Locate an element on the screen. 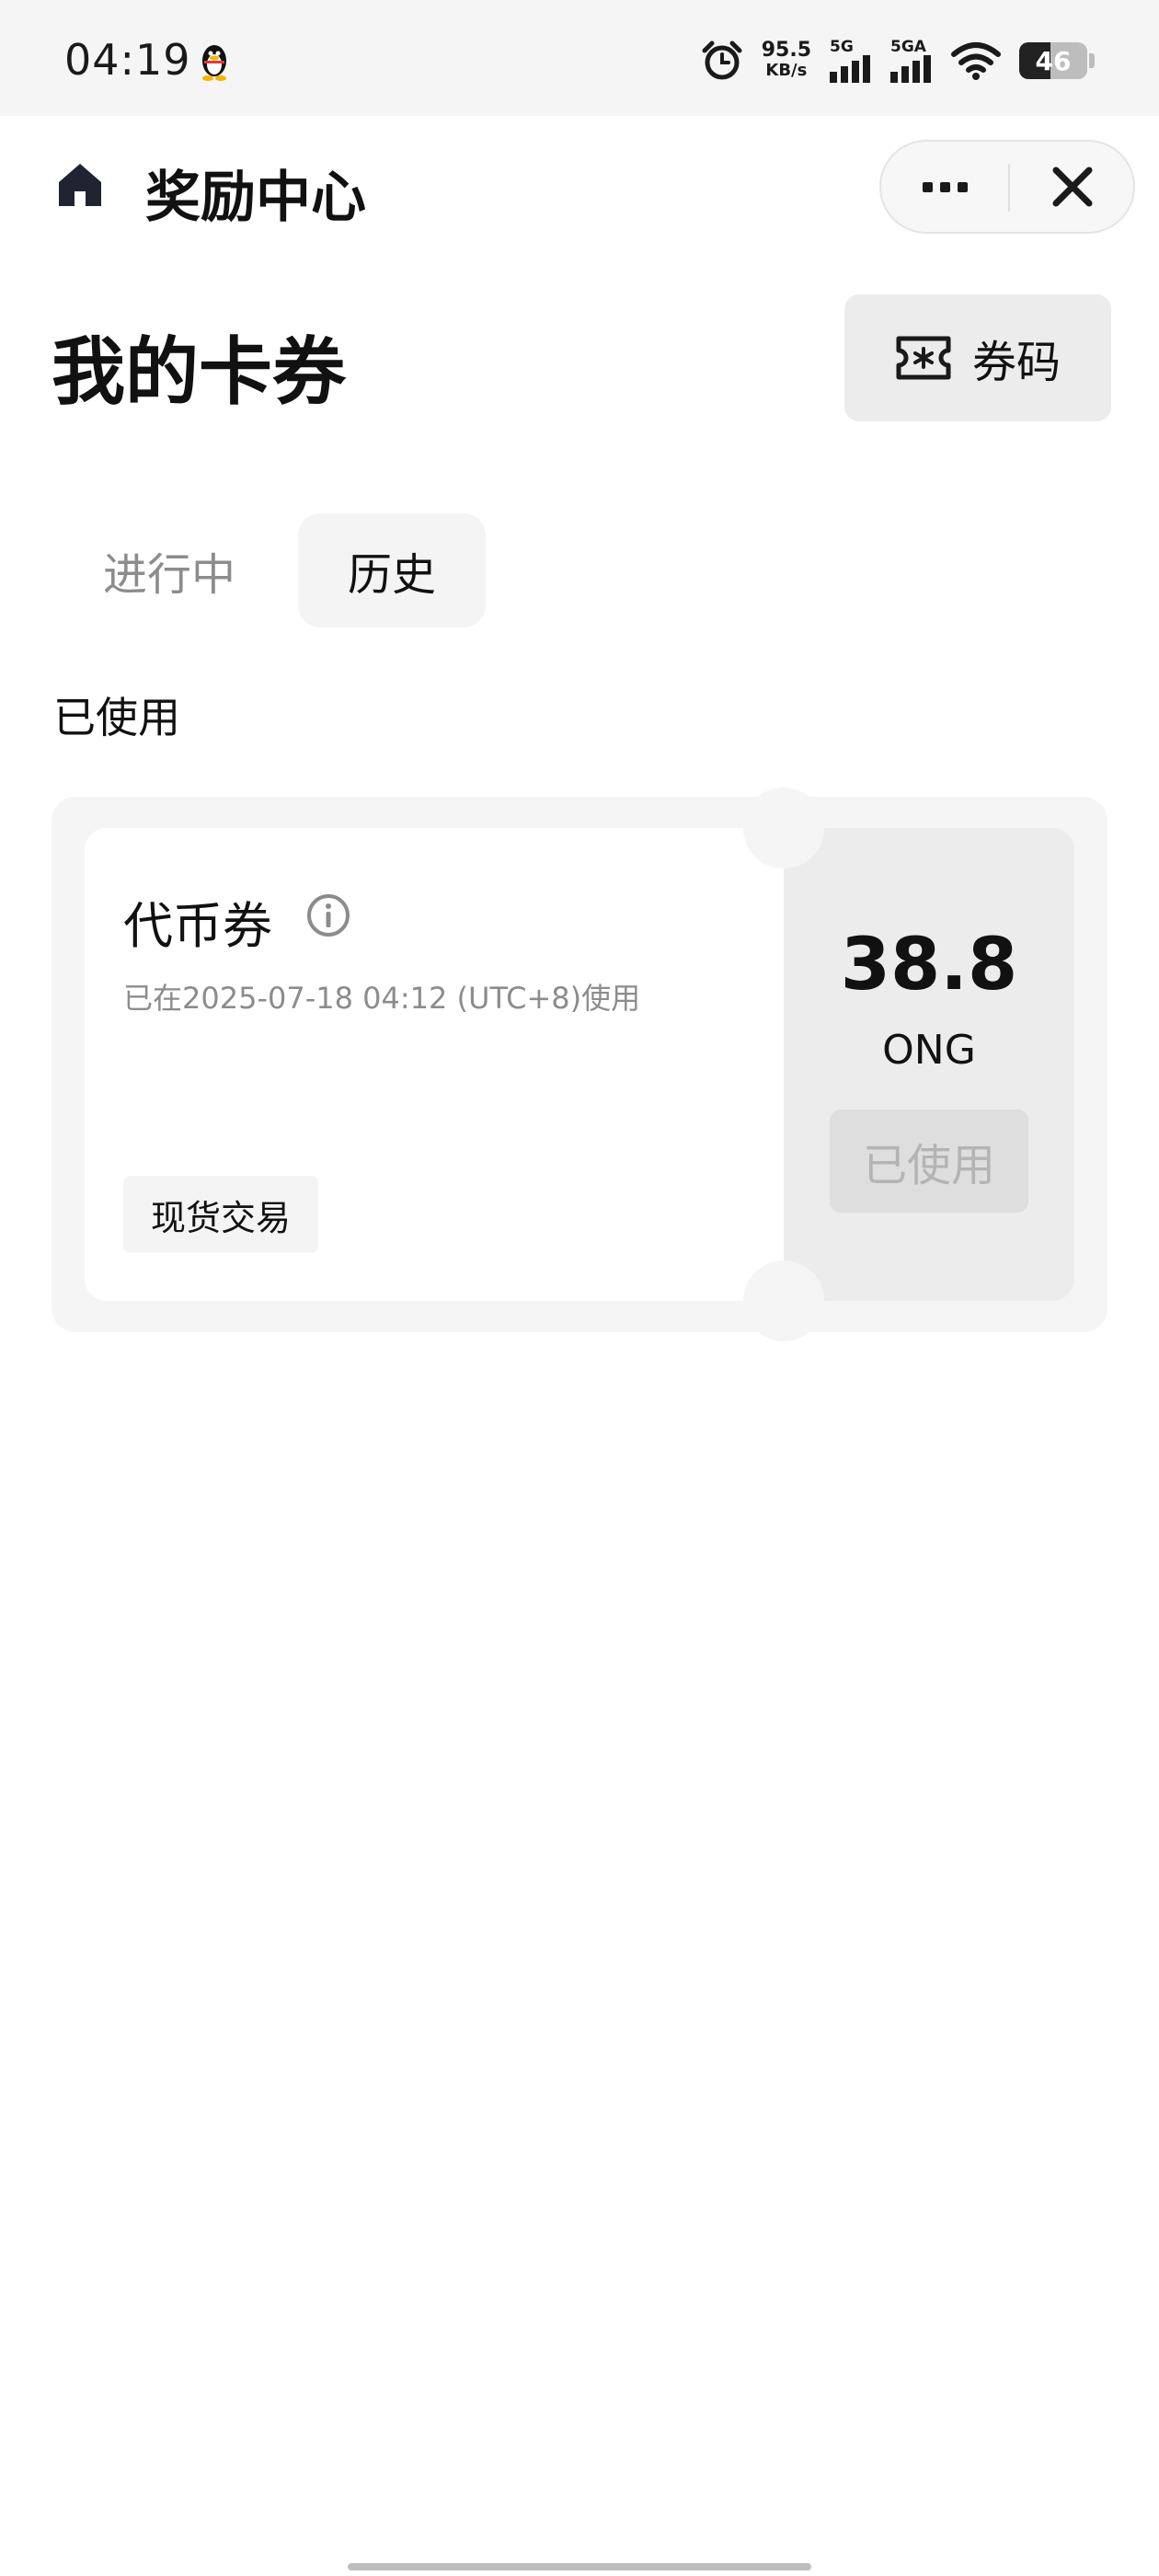 The width and height of the screenshot is (1159, 2576). close-icon is located at coordinates (1072, 187).